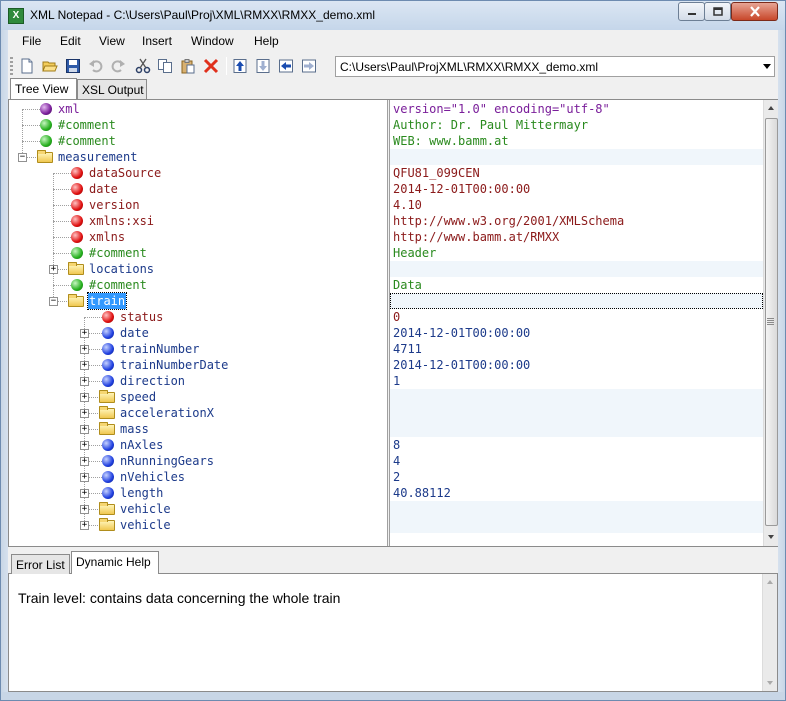 The height and width of the screenshot is (701, 786). I want to click on menu-view: View, so click(112, 41).